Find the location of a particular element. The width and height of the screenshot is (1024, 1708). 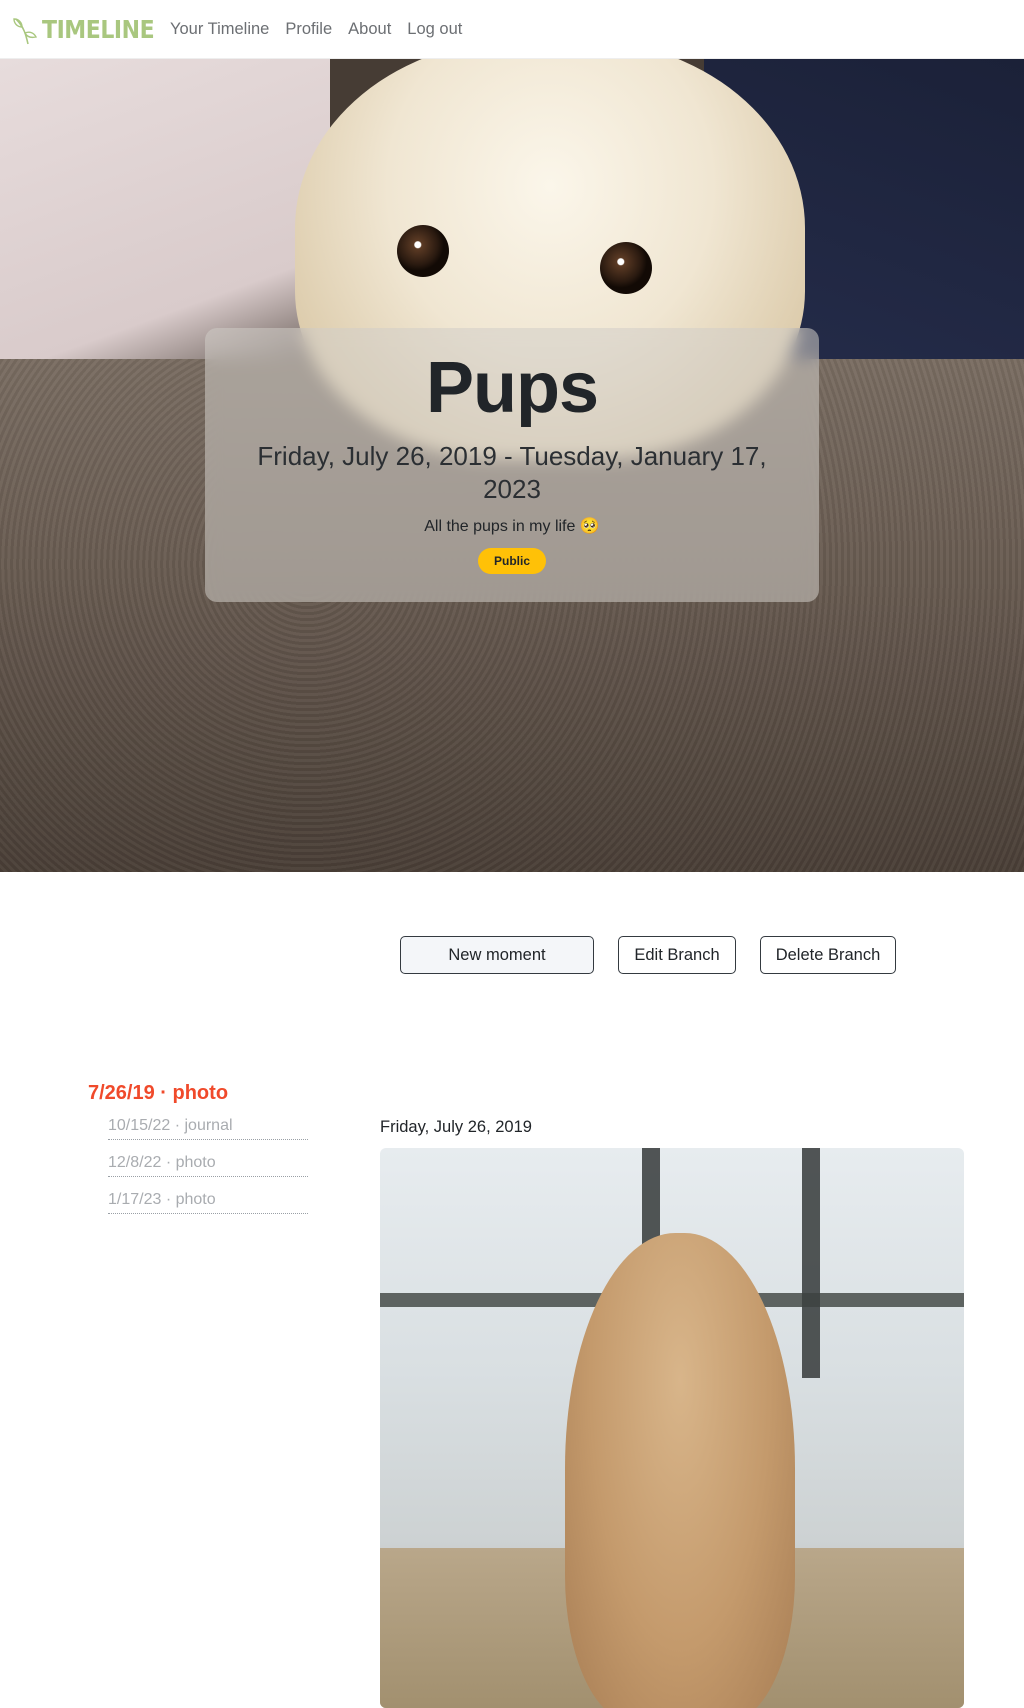

dog-eye-left is located at coordinates (423, 251).